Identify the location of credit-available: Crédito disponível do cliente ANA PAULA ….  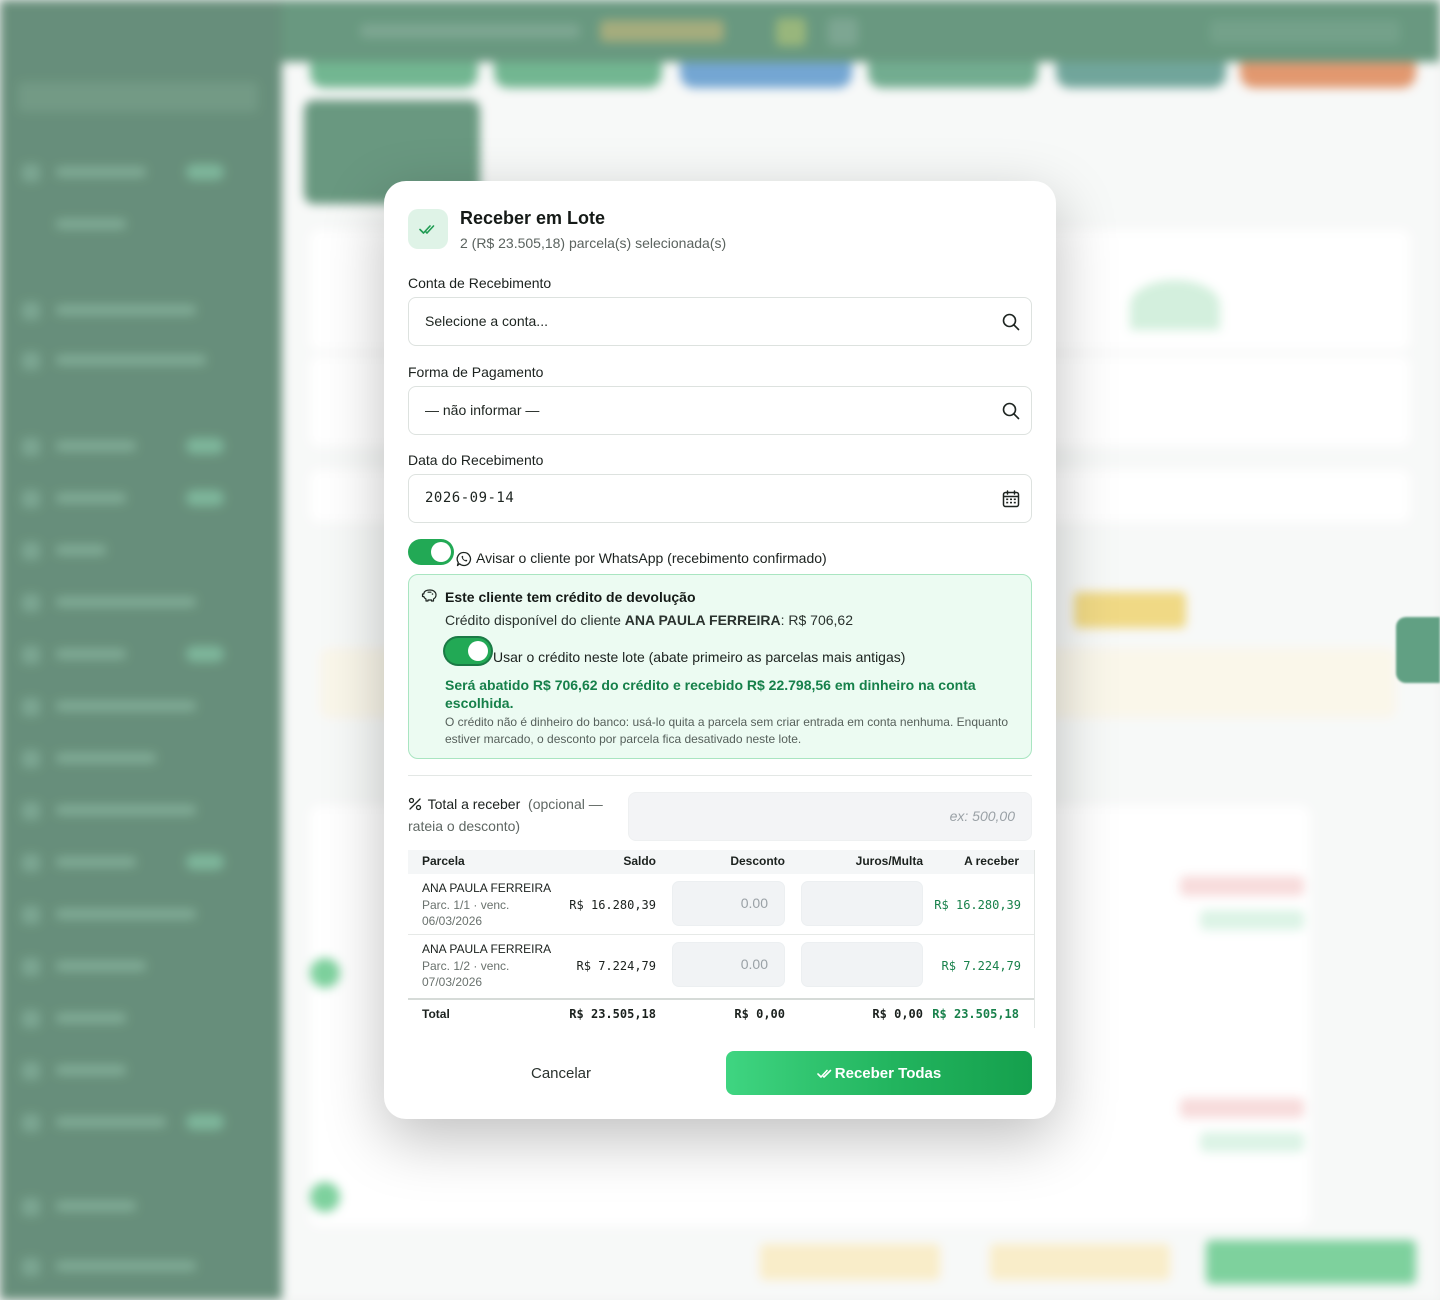
(649, 620).